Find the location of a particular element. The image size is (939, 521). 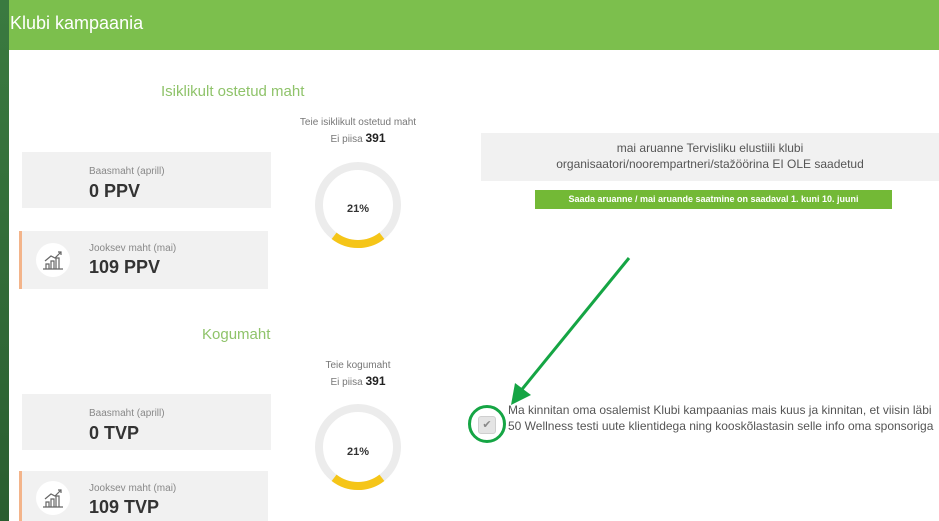

personal-base-label: Baasmaht (aprill) is located at coordinates (127, 171).